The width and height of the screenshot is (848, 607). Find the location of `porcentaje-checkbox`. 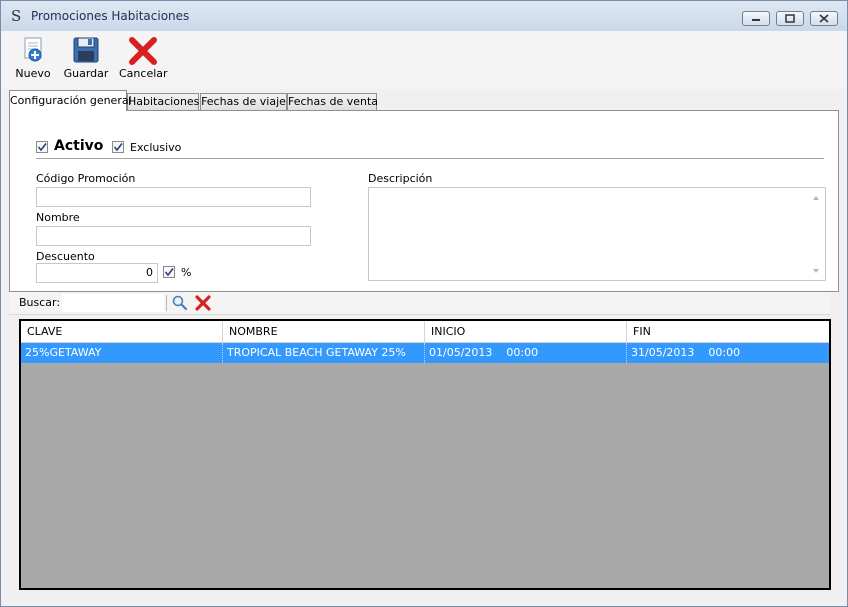

porcentaje-checkbox is located at coordinates (169, 272).